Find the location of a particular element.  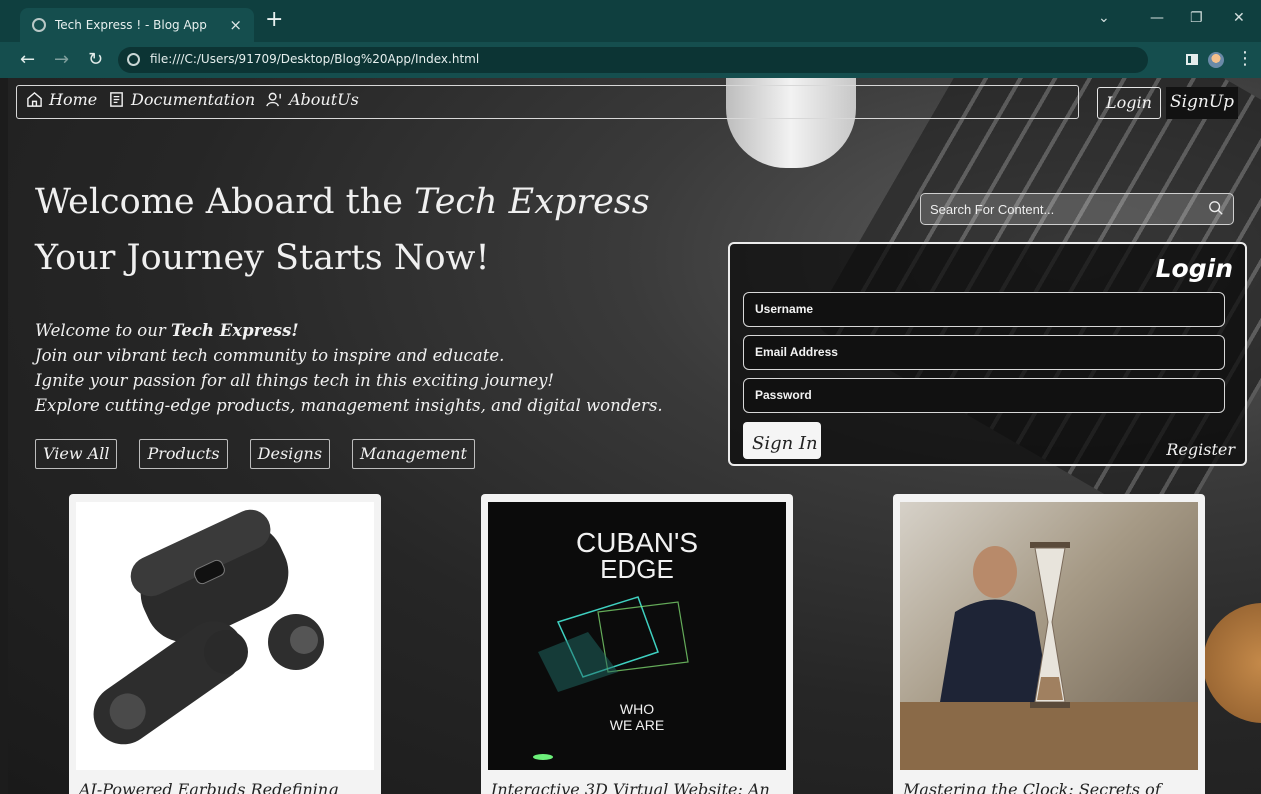

category-view-all-button: View All is located at coordinates (76, 454).